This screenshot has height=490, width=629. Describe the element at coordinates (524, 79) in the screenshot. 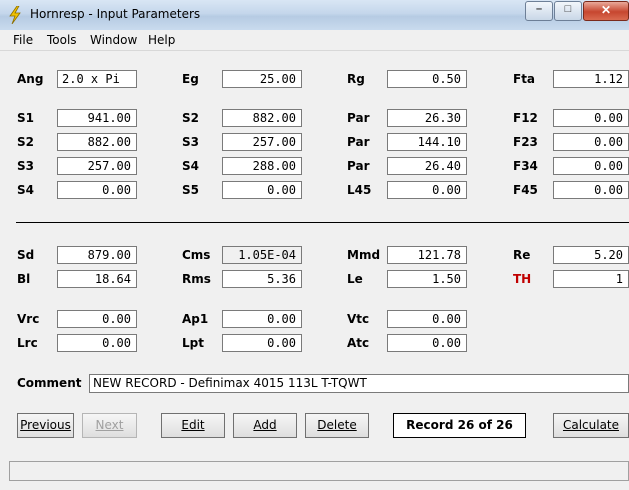

I see `label-fta: Fta` at that location.